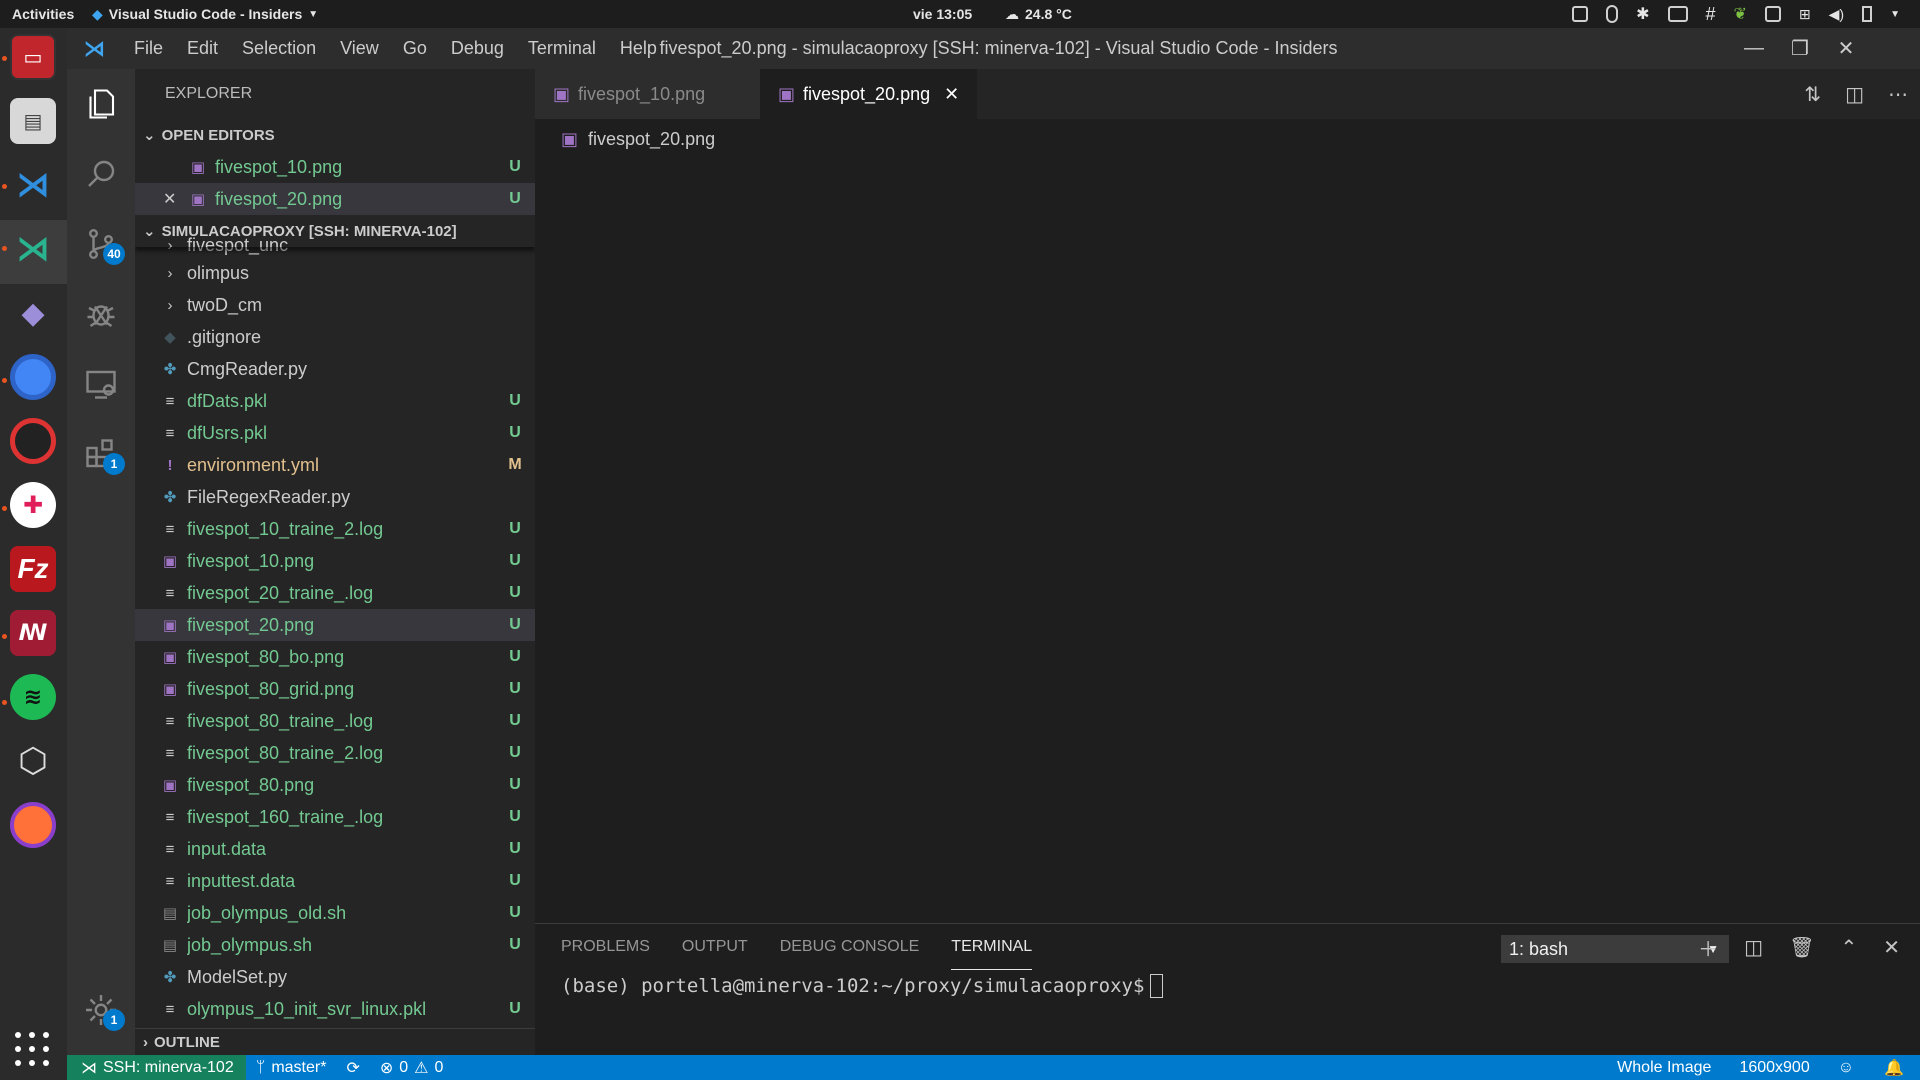 This screenshot has width=1920, height=1080. Describe the element at coordinates (101, 174) in the screenshot. I see `search-activity` at that location.